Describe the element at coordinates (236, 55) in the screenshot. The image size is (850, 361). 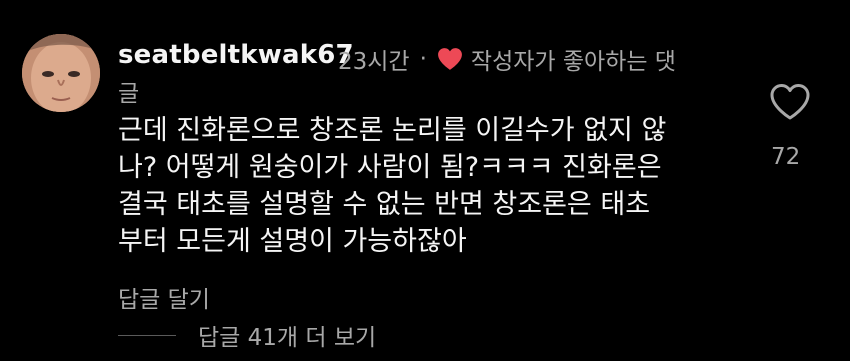
I see `comment-username: seatbeltkwak67` at that location.